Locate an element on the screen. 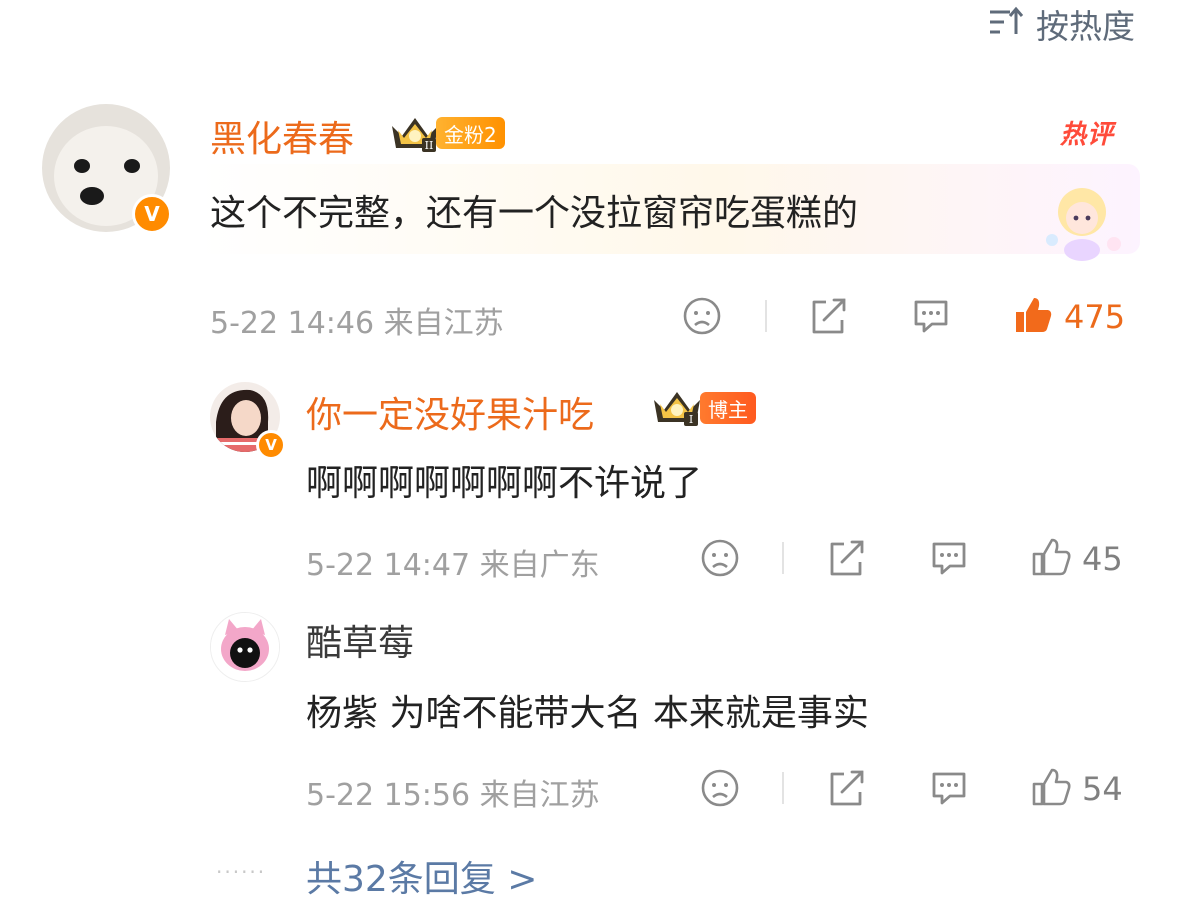  like-button: 54 is located at coordinates (1076, 789).